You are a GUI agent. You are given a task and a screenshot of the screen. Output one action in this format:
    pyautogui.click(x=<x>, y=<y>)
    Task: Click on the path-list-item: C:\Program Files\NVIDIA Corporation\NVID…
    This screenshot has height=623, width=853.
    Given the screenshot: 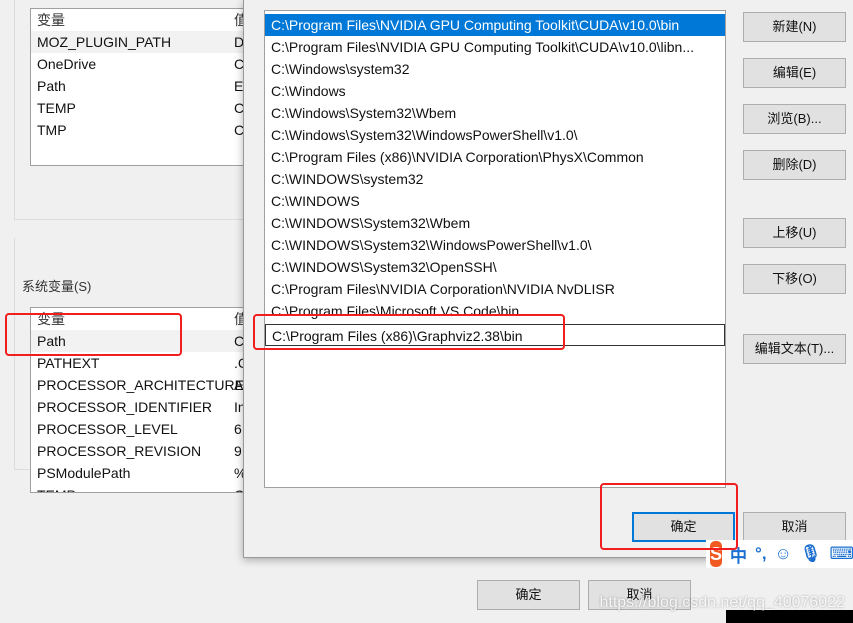 What is the action you would take?
    pyautogui.click(x=495, y=289)
    